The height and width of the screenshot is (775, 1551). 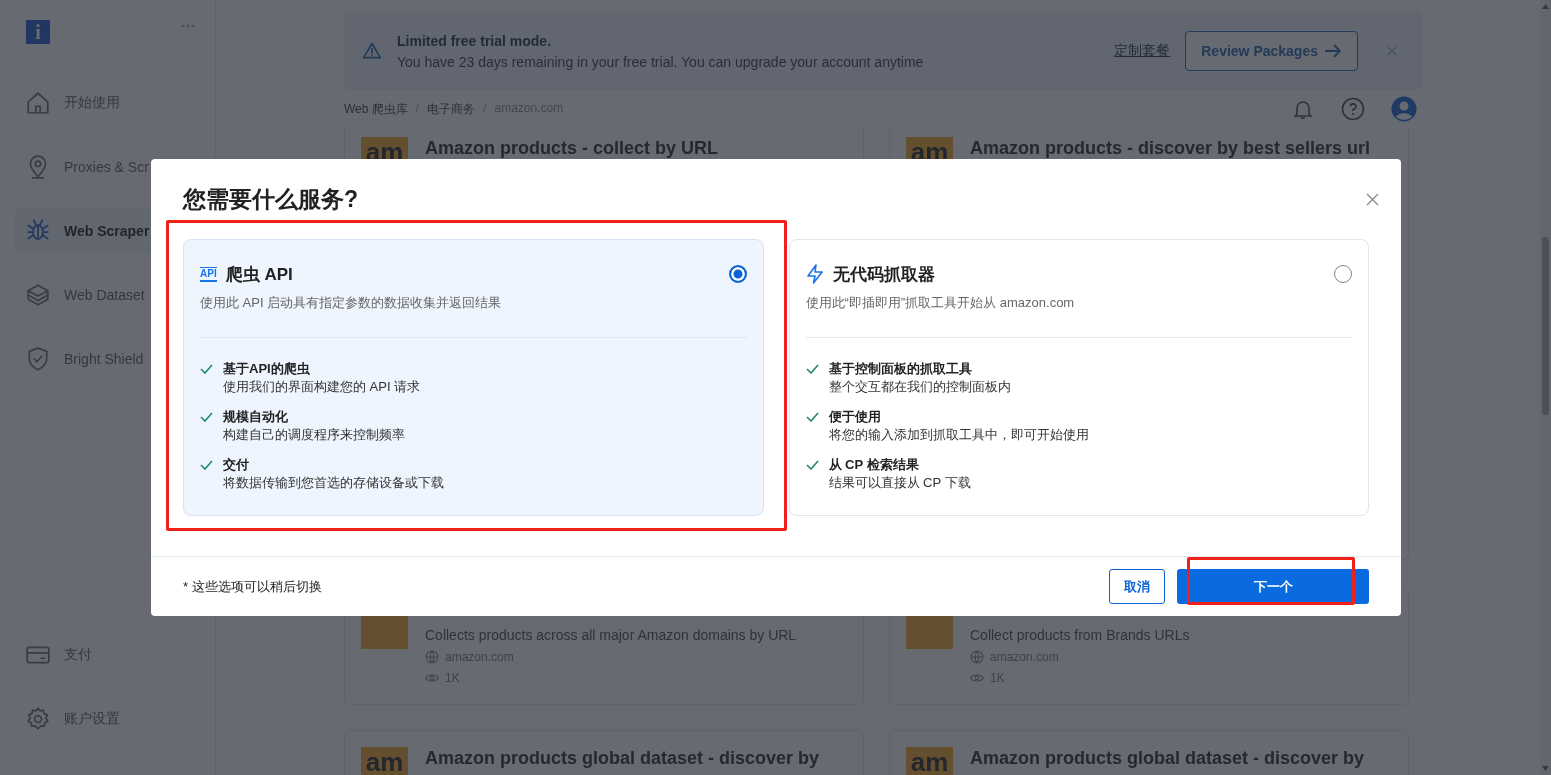 I want to click on banner-message: You have 23 days remaining in your free trial. You can upgrade your account anytime, so click(x=661, y=61).